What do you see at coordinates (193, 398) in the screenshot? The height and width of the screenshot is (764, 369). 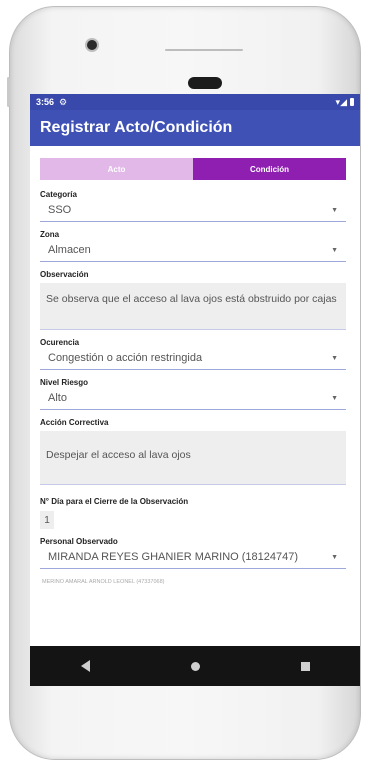 I see `nivel-riesgo-select: Alto ▼` at bounding box center [193, 398].